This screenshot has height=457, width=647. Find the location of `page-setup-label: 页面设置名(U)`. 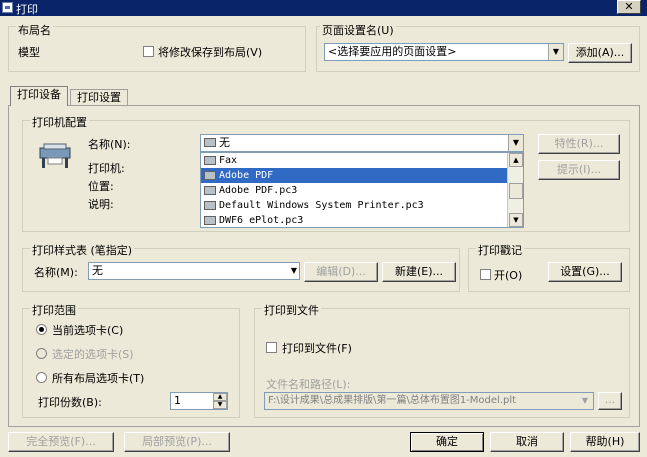

page-setup-label: 页面设置名(U) is located at coordinates (358, 30).